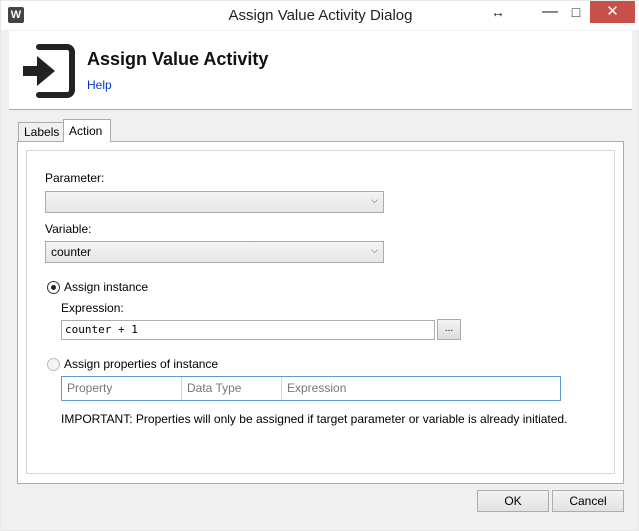 The image size is (639, 531). What do you see at coordinates (588, 501) in the screenshot?
I see `cancel-button: Cancel` at bounding box center [588, 501].